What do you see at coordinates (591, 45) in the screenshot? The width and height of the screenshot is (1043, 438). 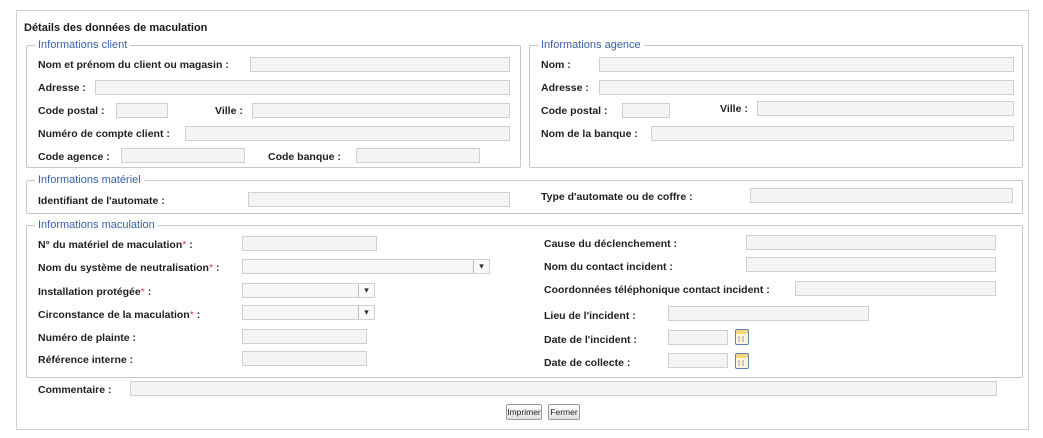 I see `agency-info-legend: Informations agence` at bounding box center [591, 45].